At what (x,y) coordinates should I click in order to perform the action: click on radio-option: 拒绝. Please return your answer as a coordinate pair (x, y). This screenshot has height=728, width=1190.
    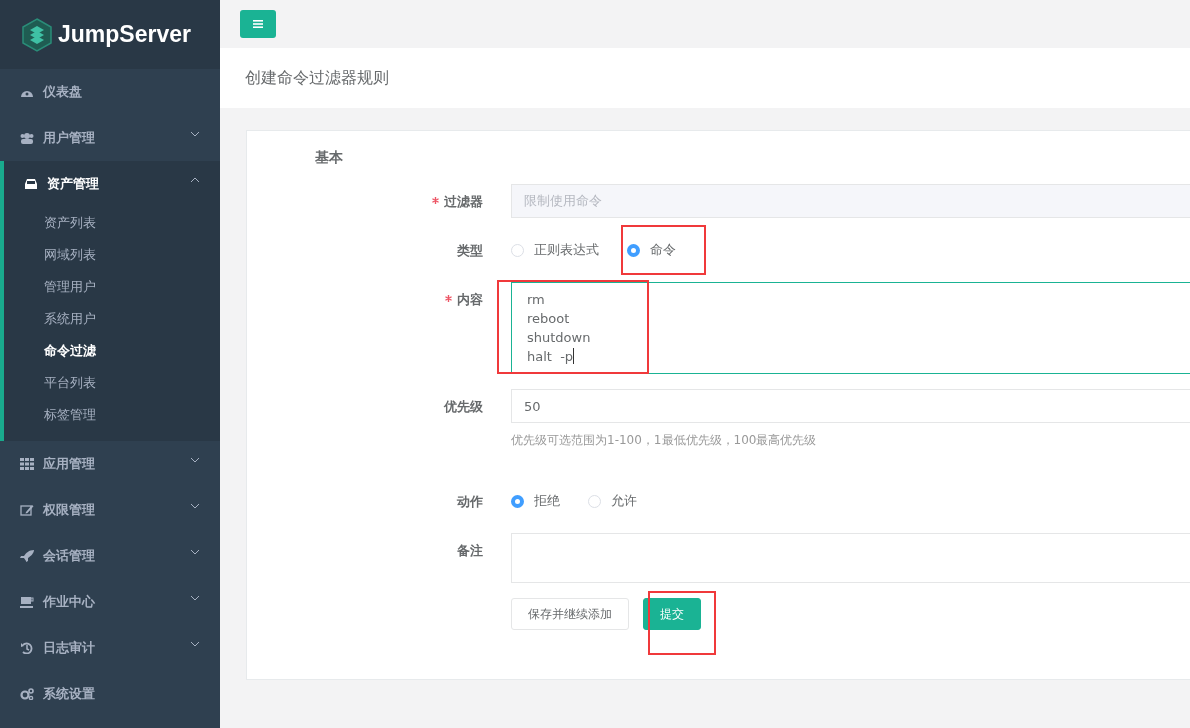
    Looking at the image, I should click on (535, 501).